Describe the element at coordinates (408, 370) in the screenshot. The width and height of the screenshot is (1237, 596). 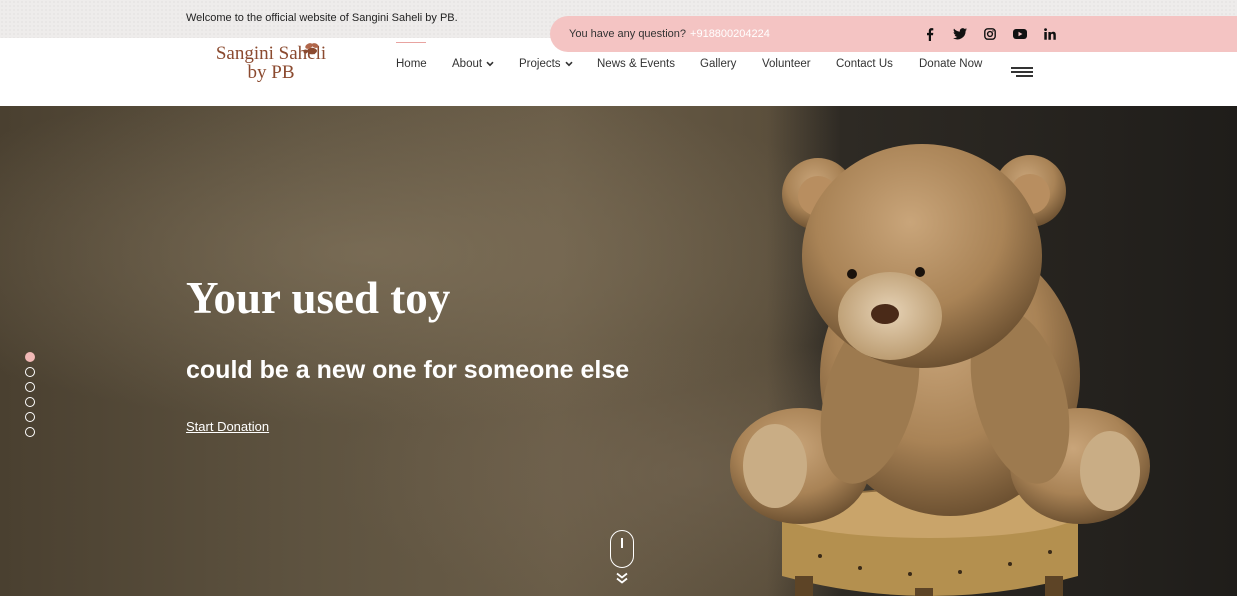
I see `hero-subtitle: could be a new one for someone else` at that location.